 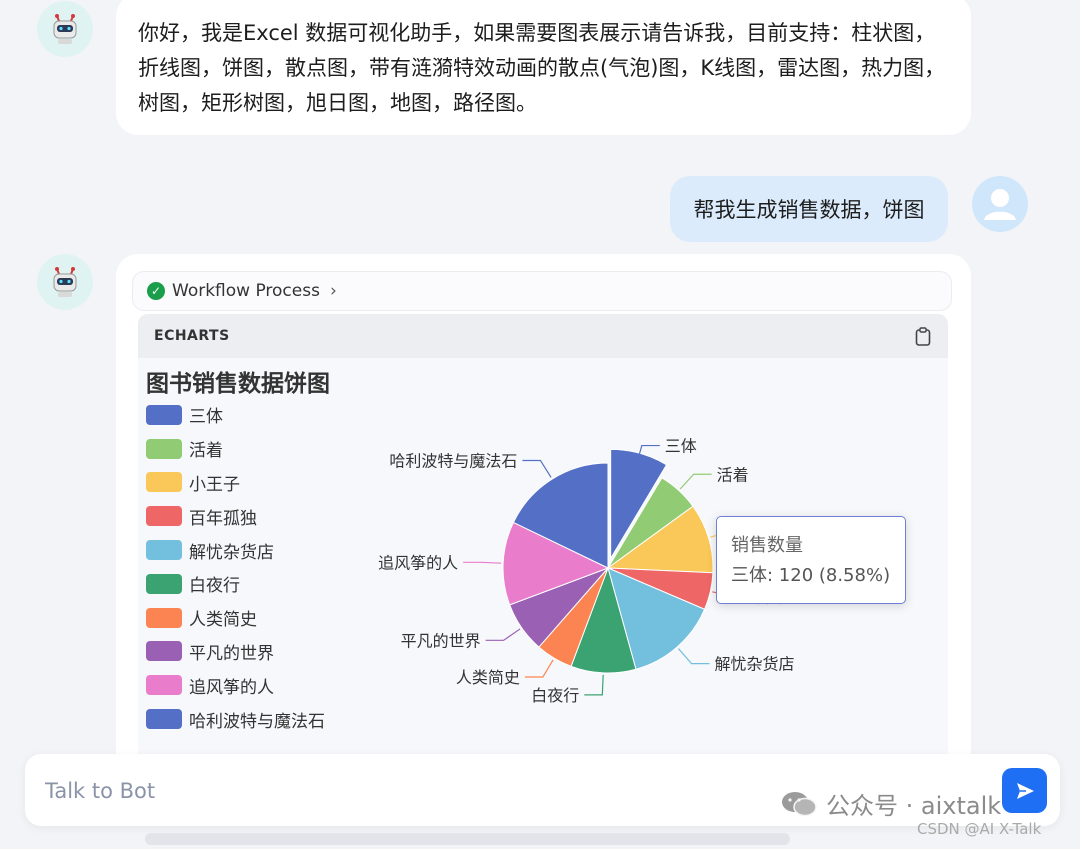 What do you see at coordinates (223, 518) in the screenshot?
I see `legend-label: 百年孤独` at bounding box center [223, 518].